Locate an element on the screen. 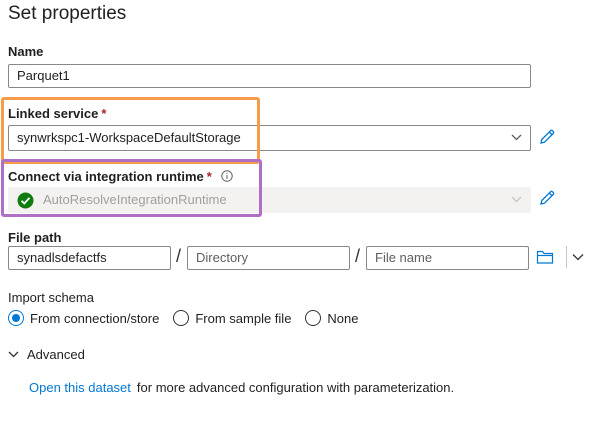 This screenshot has height=439, width=603. name-input: Parquet1 is located at coordinates (269, 76).